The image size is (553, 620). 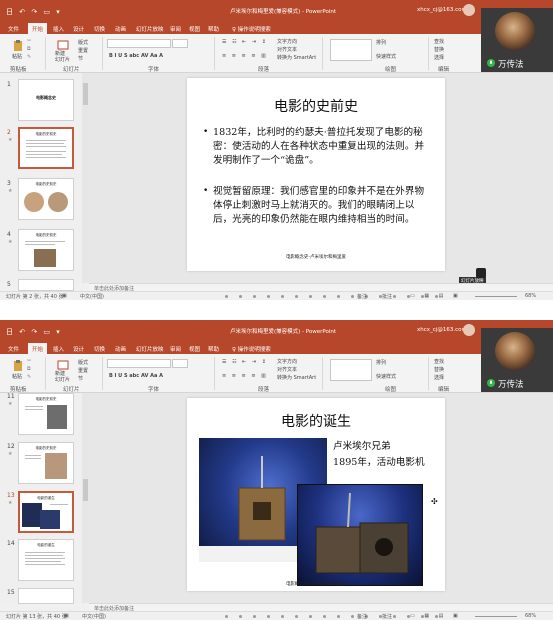 I want to click on slideshow-icon, so click(x=481, y=273).